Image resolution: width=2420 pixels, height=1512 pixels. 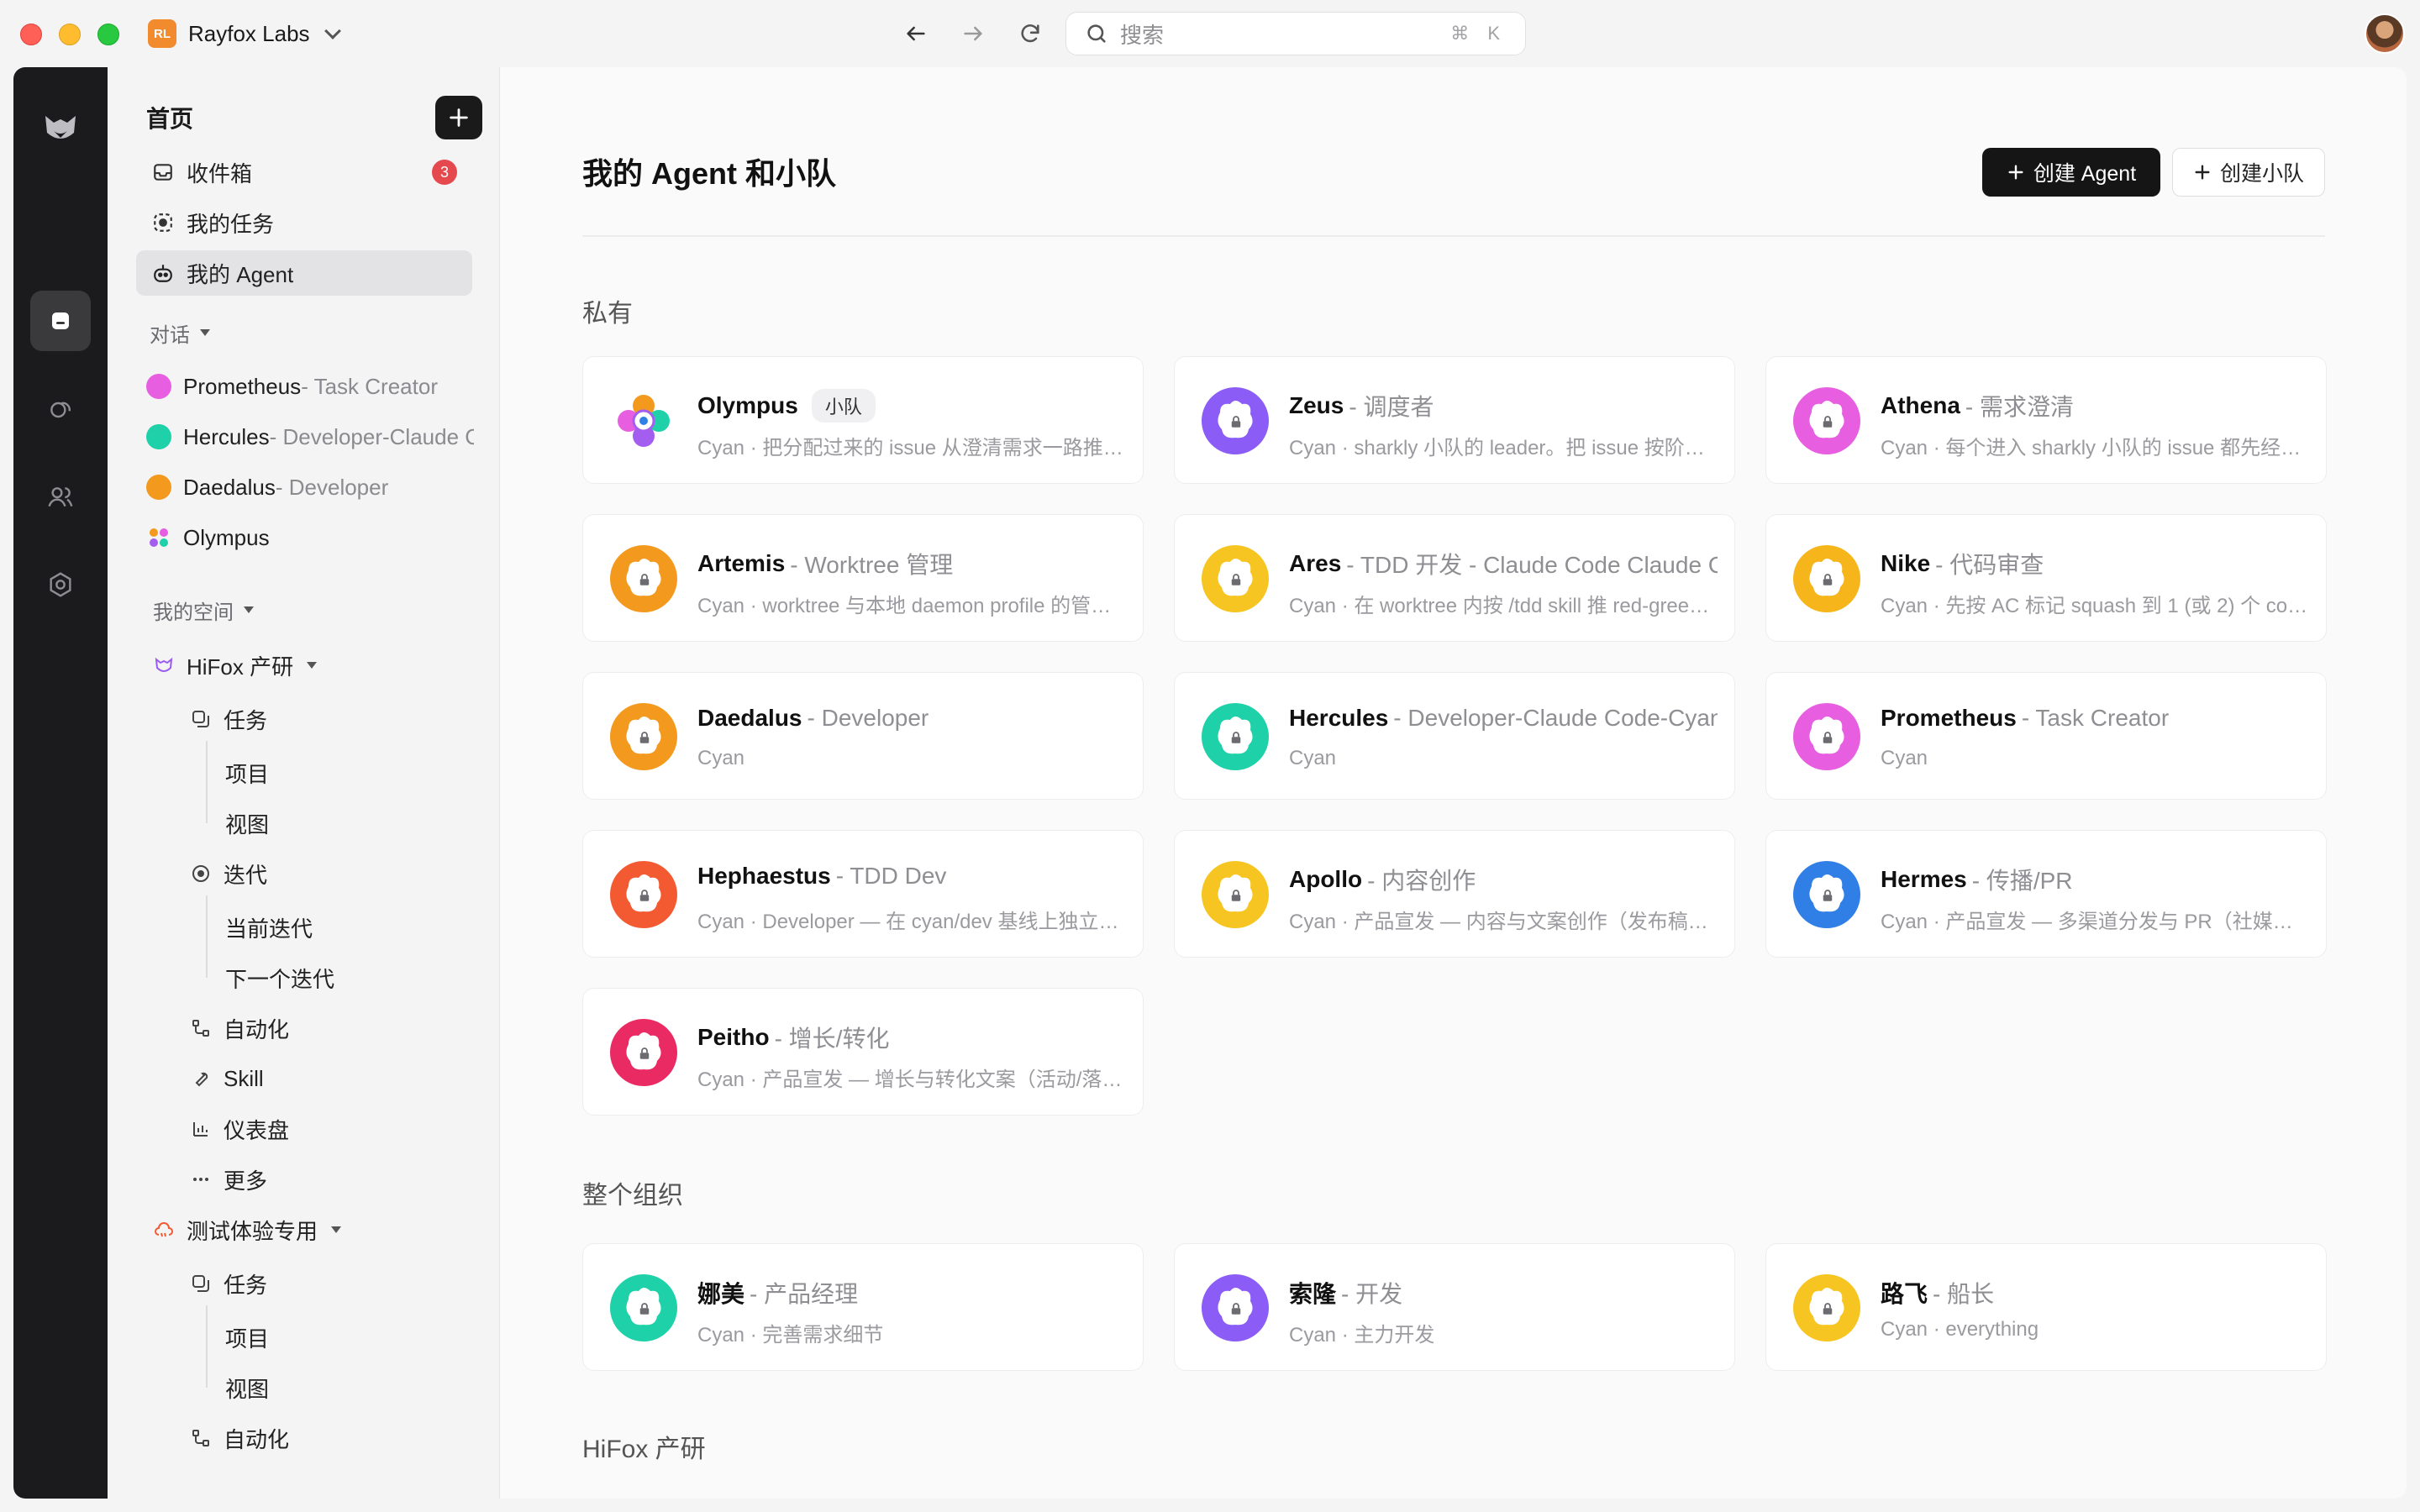 I want to click on my-space-section-toggle: 我的空间, so click(x=203, y=610).